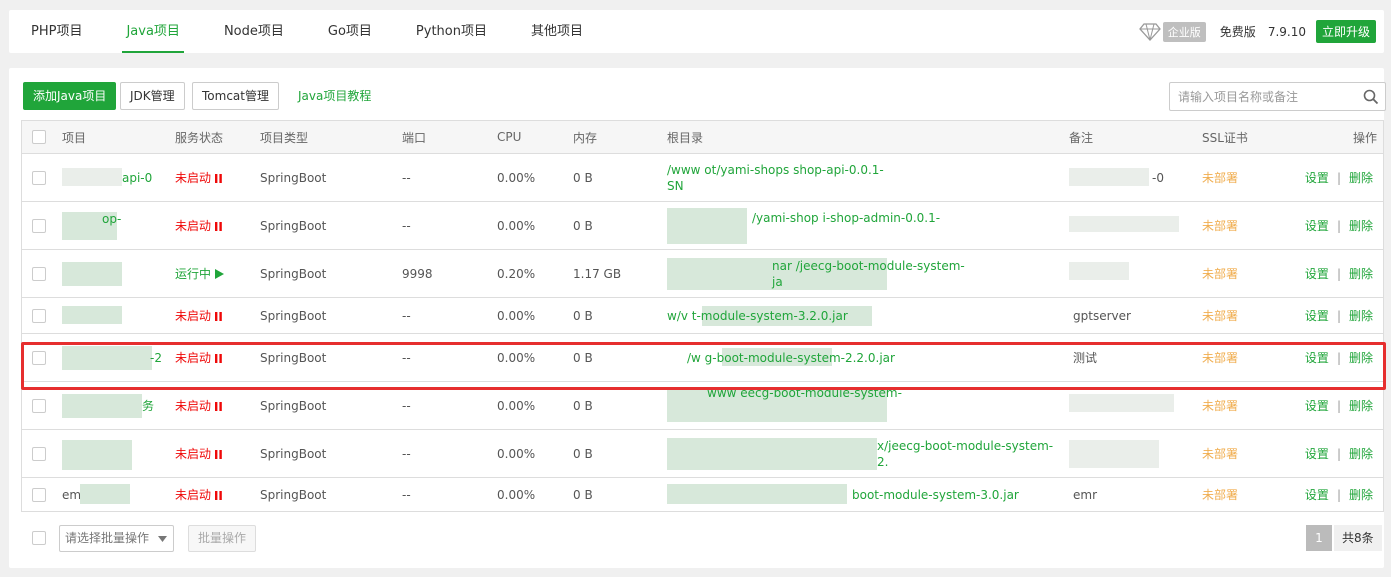 The image size is (1391, 577). What do you see at coordinates (775, 178) in the screenshot?
I see `root-dir: /www ot/yami-shops shop-api-0.0.1- SN` at bounding box center [775, 178].